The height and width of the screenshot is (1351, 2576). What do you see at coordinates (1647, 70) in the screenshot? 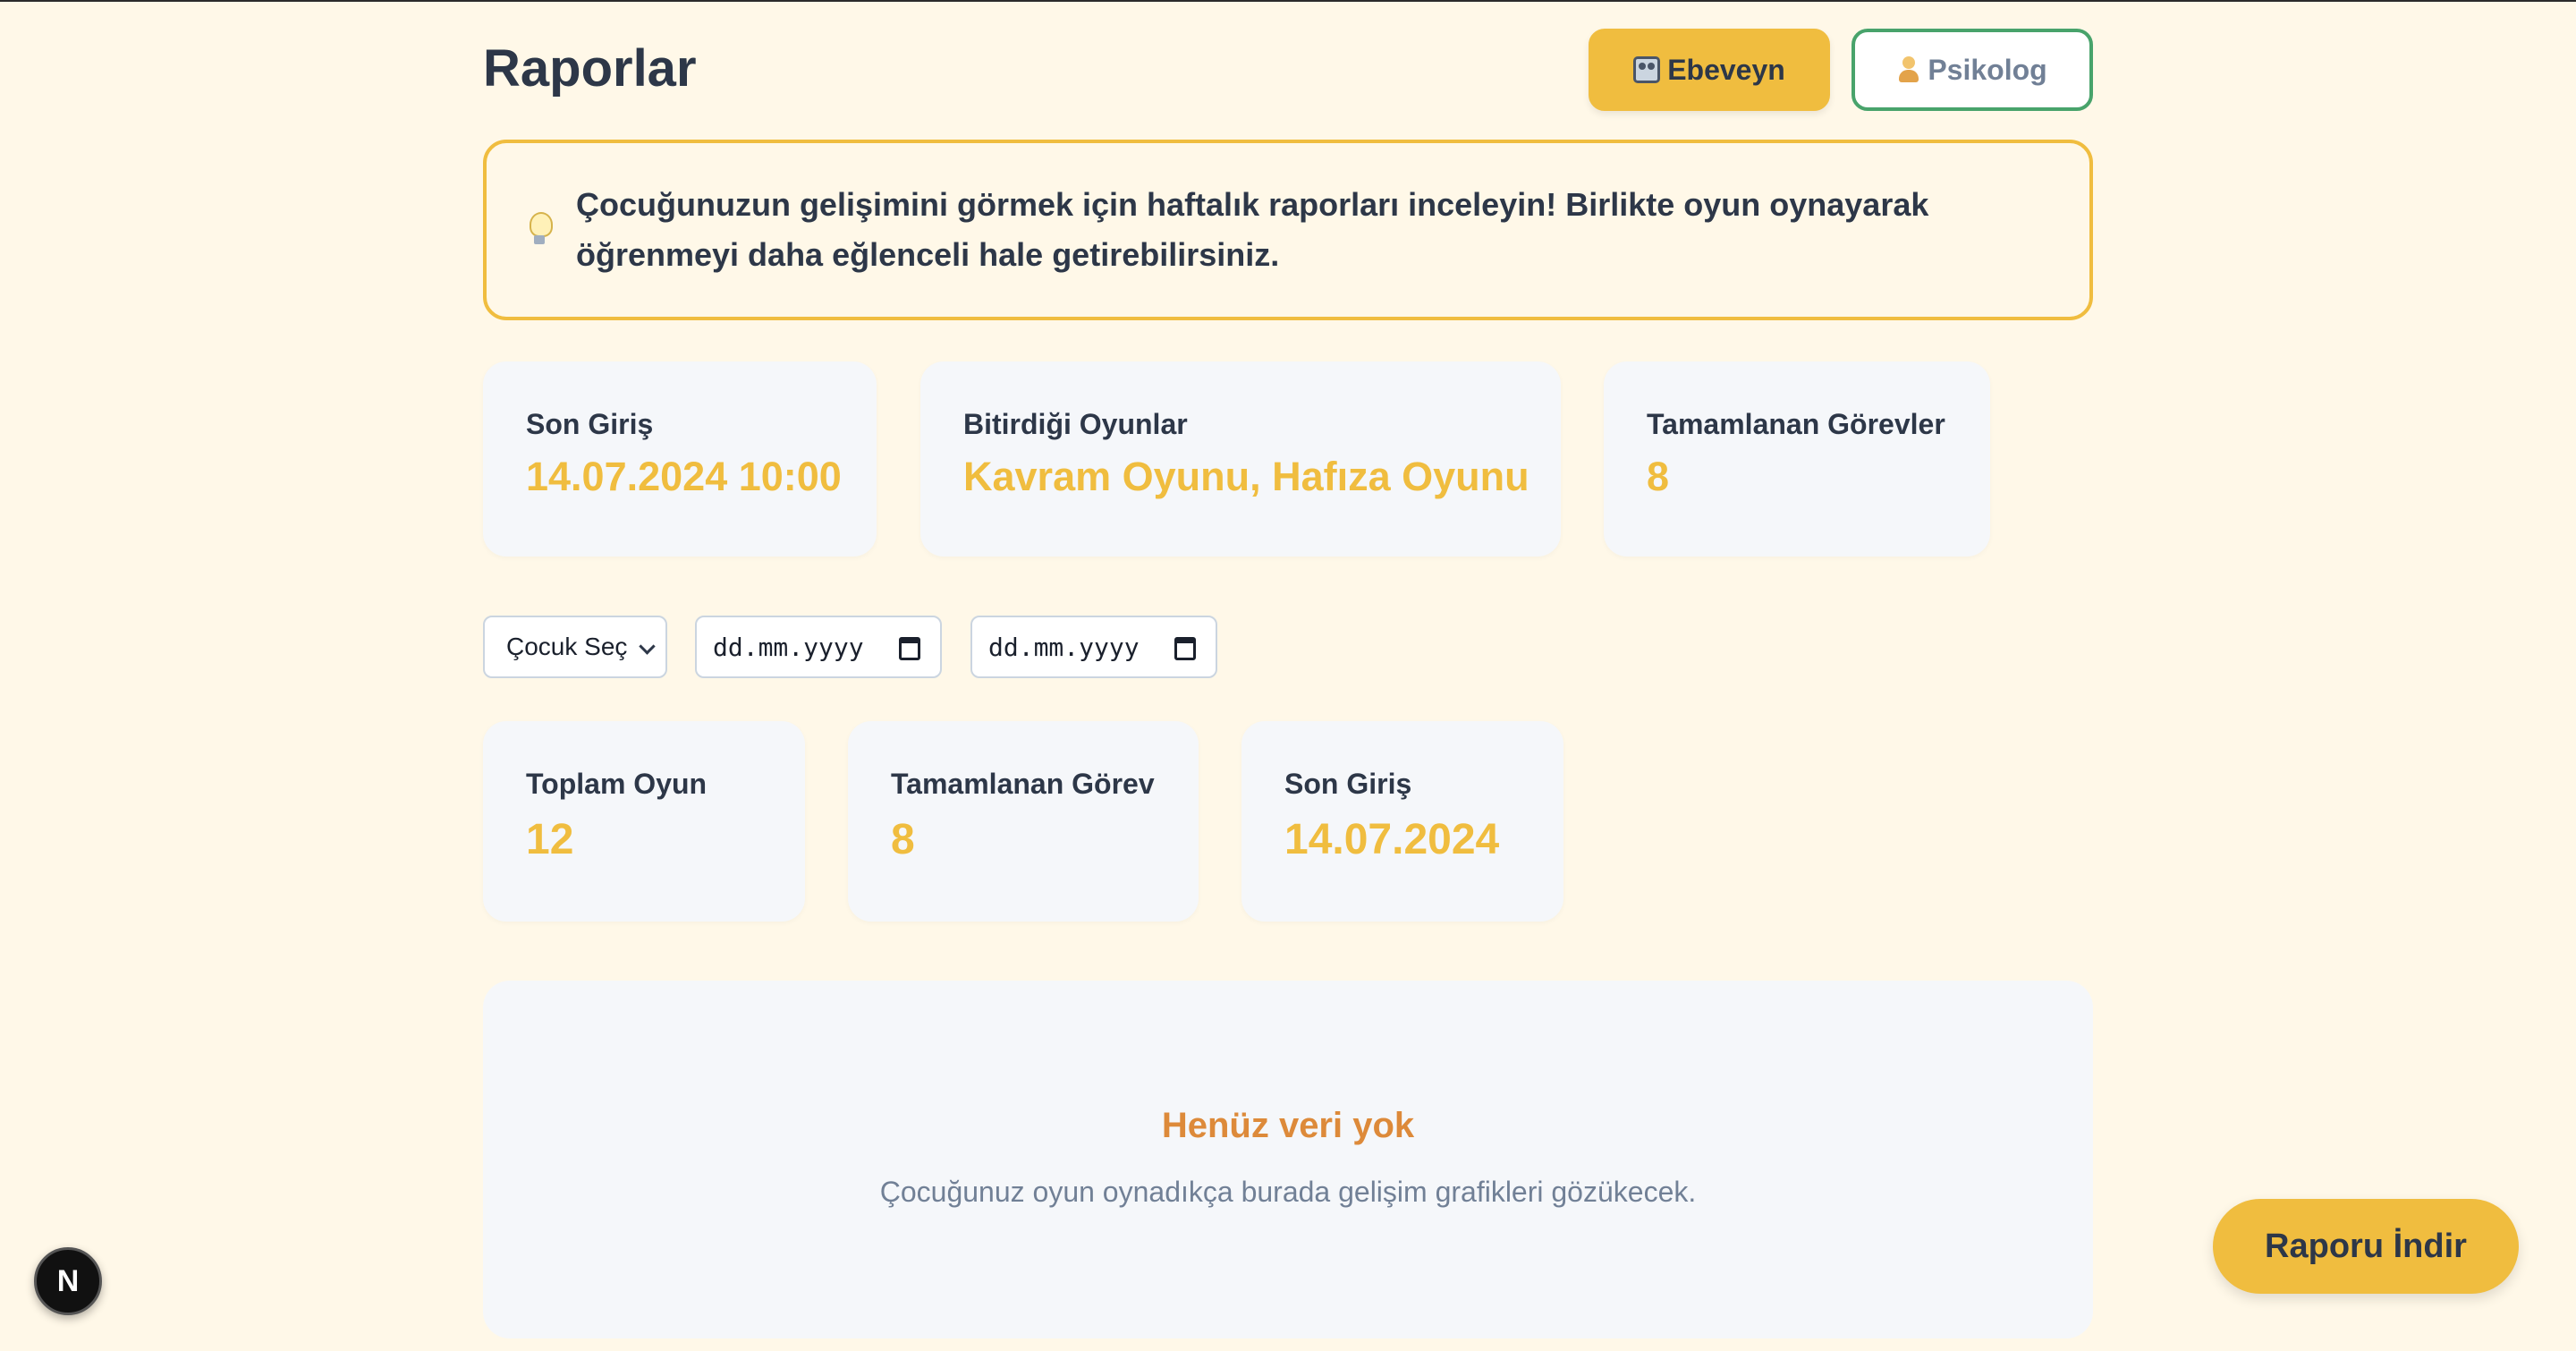
I see `family-icon` at bounding box center [1647, 70].